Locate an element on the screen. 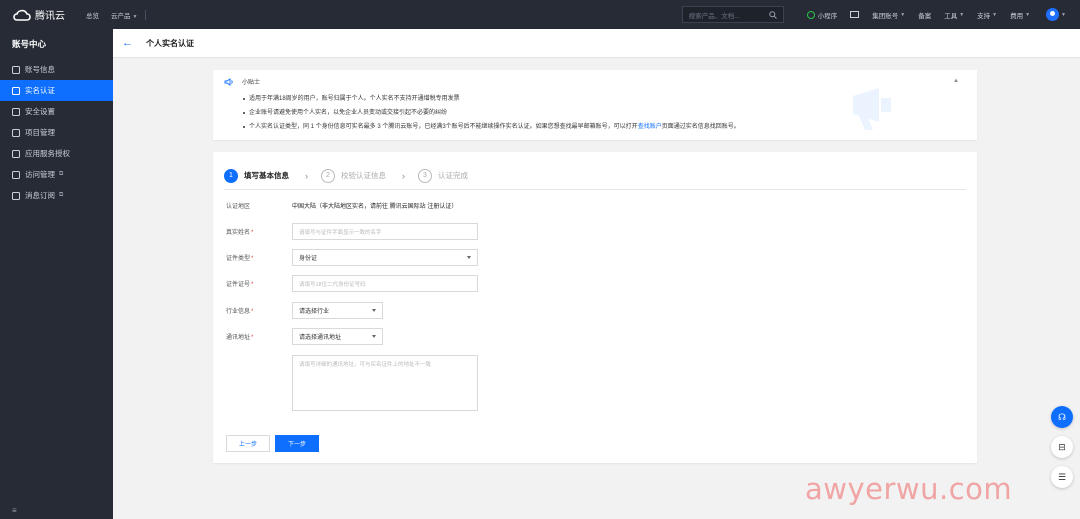 This screenshot has height=519, width=1080. address-value: 请选择通讯地址 is located at coordinates (320, 338).